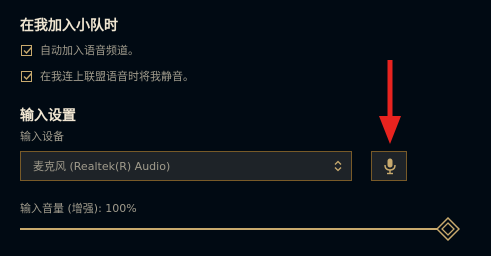 This screenshot has width=491, height=256. Describe the element at coordinates (448, 229) in the screenshot. I see `diamond-thumb-icon` at that location.